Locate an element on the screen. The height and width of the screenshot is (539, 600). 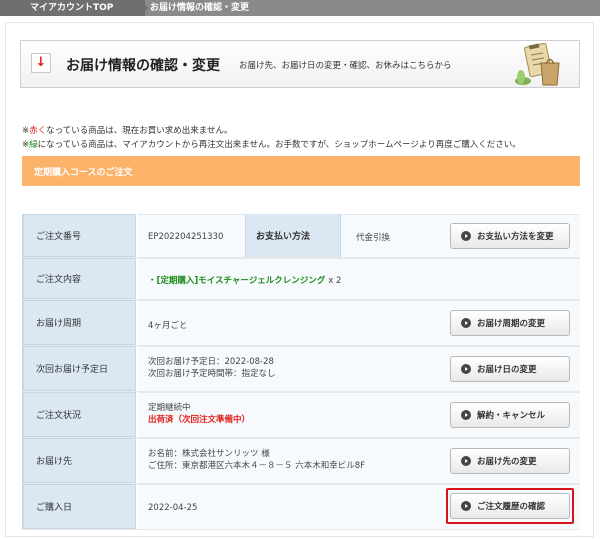
clipboard-shopping-bag-illustration is located at coordinates (537, 64).